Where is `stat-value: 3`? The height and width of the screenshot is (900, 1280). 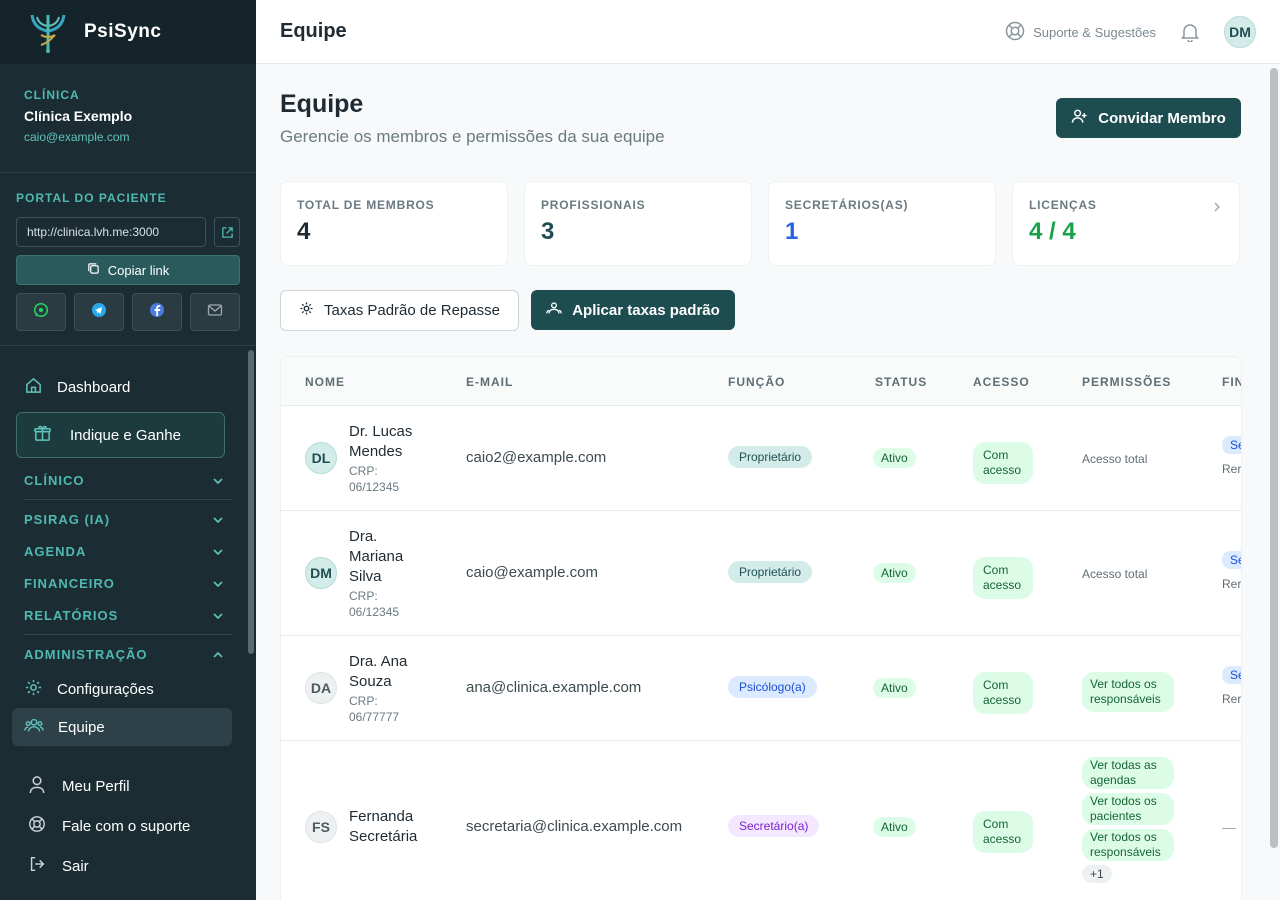 stat-value: 3 is located at coordinates (548, 231).